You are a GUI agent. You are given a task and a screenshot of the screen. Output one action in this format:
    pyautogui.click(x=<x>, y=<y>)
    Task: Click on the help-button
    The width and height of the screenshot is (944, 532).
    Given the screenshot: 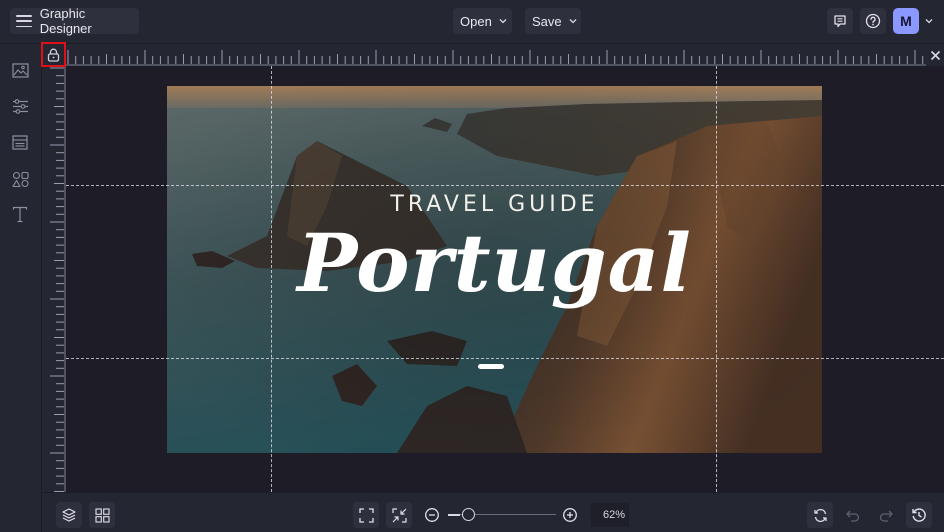 What is the action you would take?
    pyautogui.click(x=873, y=21)
    